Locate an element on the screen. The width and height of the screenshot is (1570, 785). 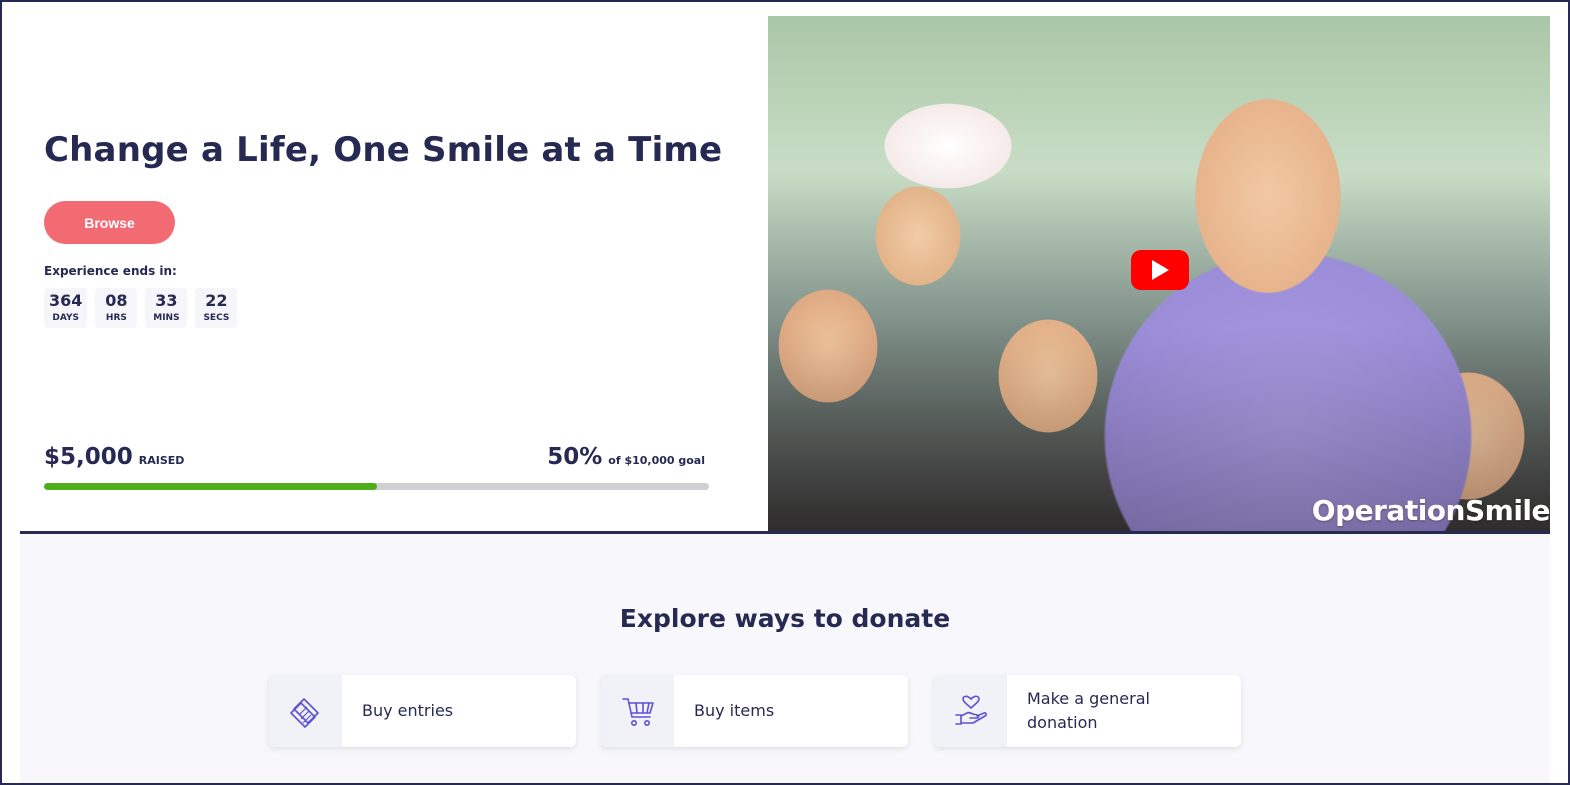
countdown-value: 08 is located at coordinates (116, 300).